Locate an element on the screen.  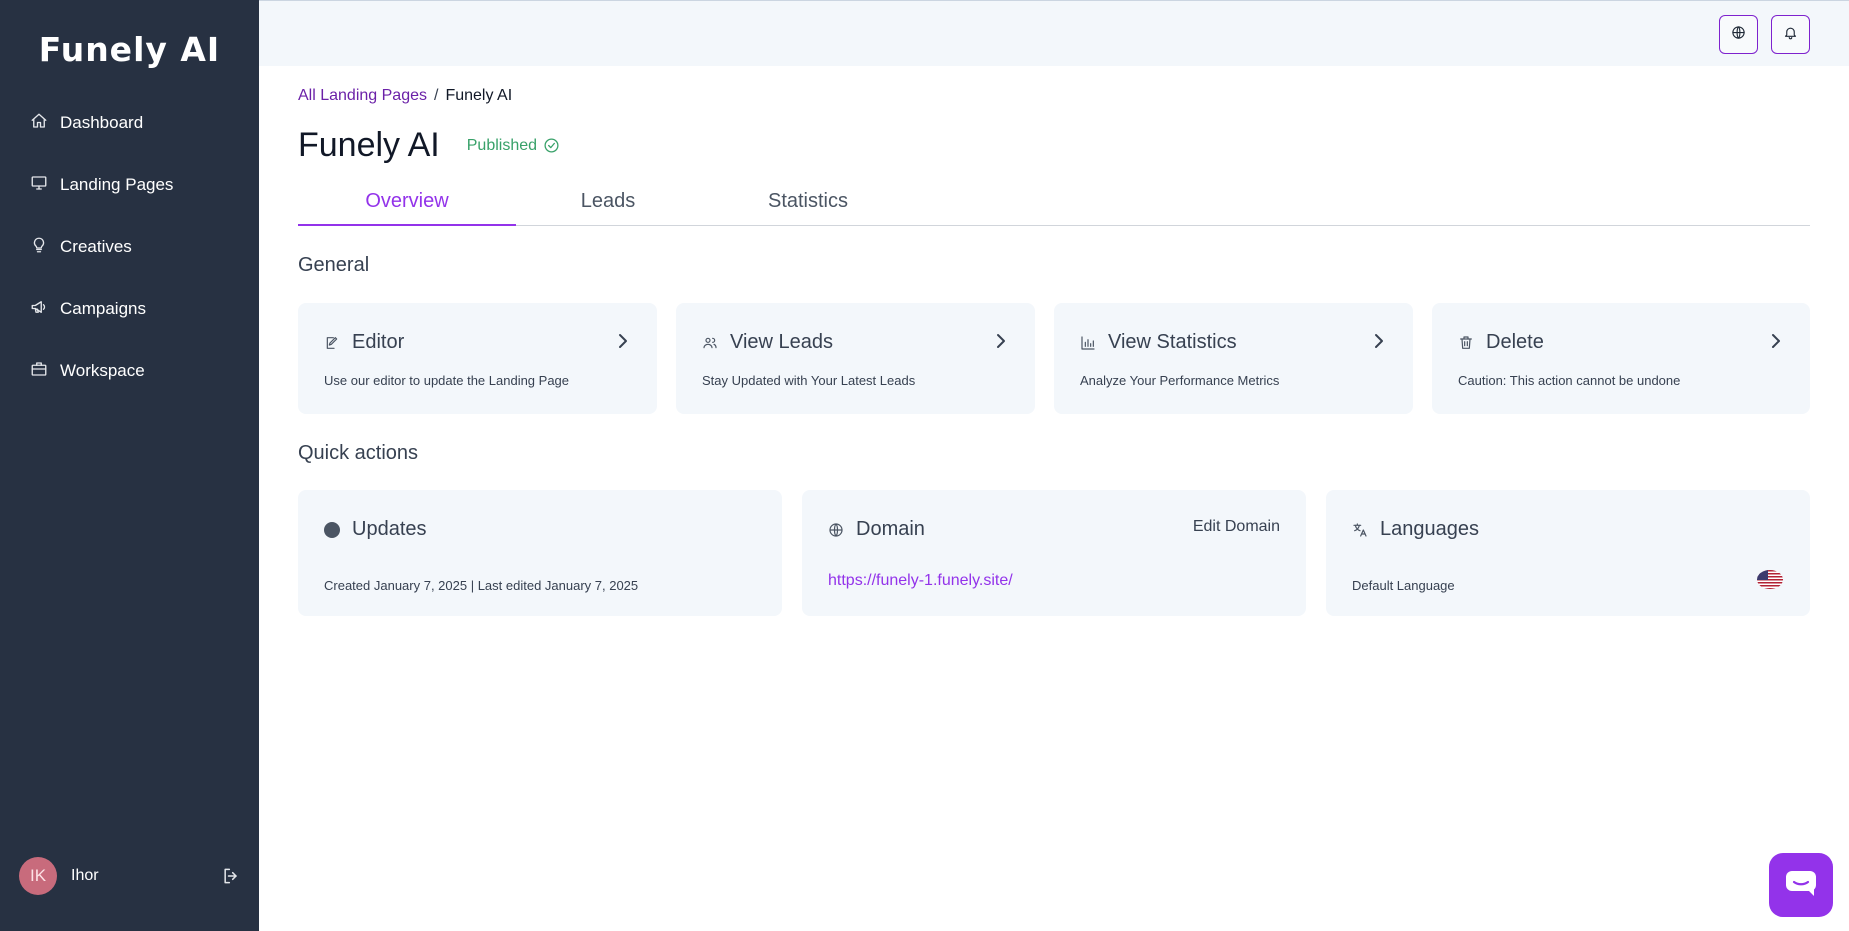
card-header: Domain is located at coordinates (876, 529).